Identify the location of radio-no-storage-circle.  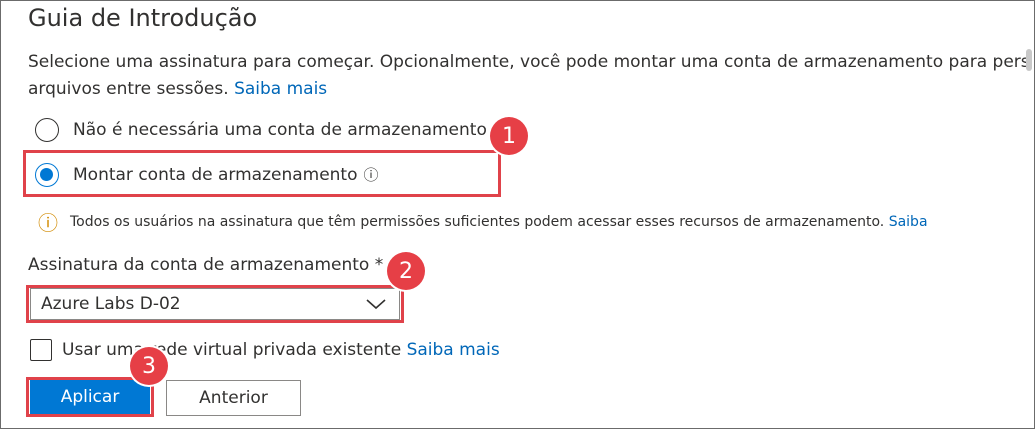
(47, 130).